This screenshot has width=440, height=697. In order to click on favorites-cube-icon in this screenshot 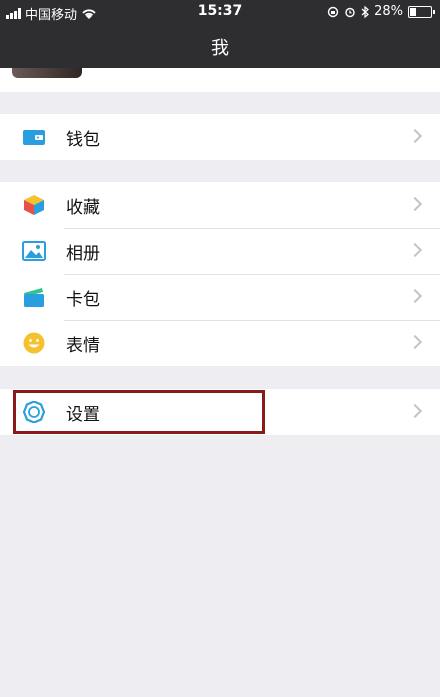, I will do `click(34, 205)`.